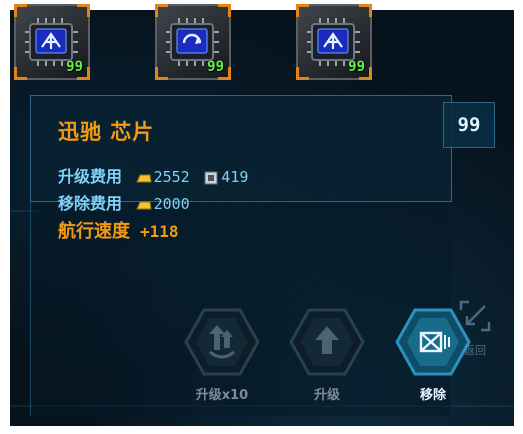 This screenshot has width=523, height=434. I want to click on upgrade-x10-label: 升级x10, so click(222, 395).